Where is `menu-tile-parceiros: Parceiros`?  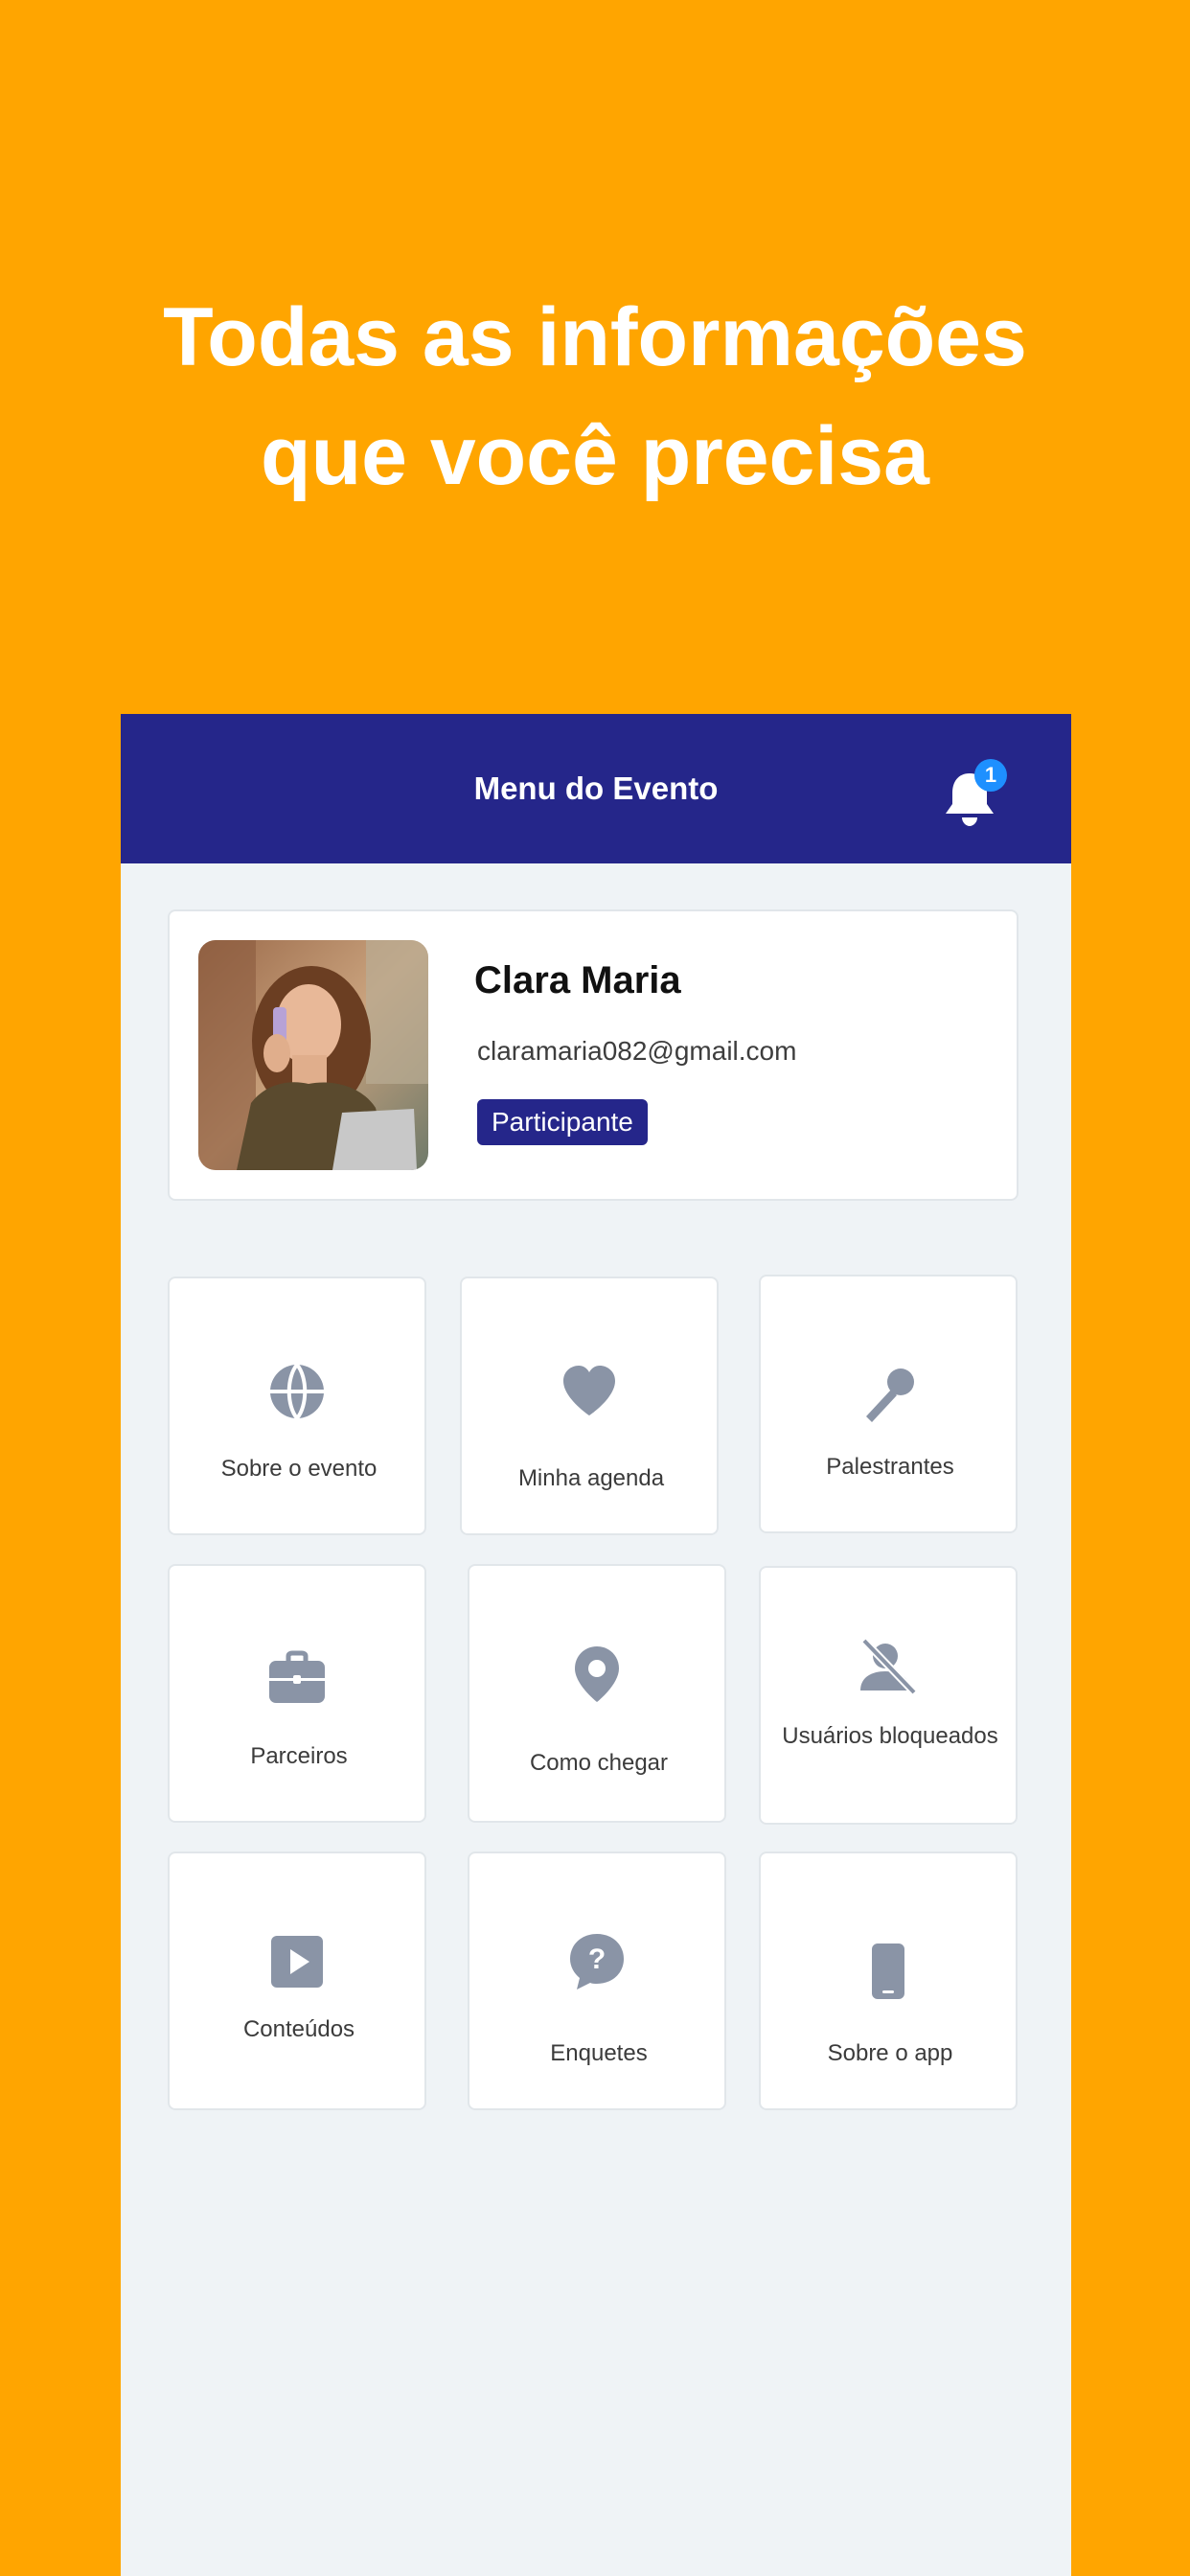
menu-tile-parceiros: Parceiros is located at coordinates (297, 1693).